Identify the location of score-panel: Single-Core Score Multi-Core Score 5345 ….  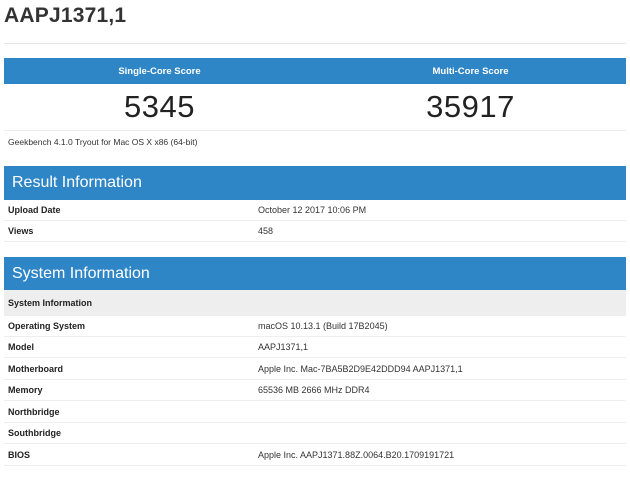
(315, 94).